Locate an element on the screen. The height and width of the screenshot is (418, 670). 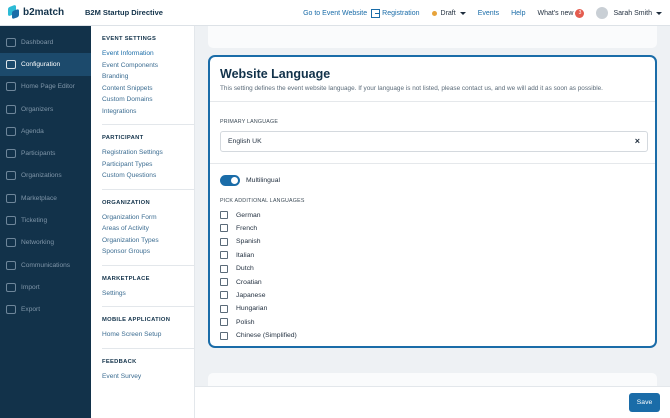
nav-item-ticketing: Ticketing is located at coordinates (45, 220).